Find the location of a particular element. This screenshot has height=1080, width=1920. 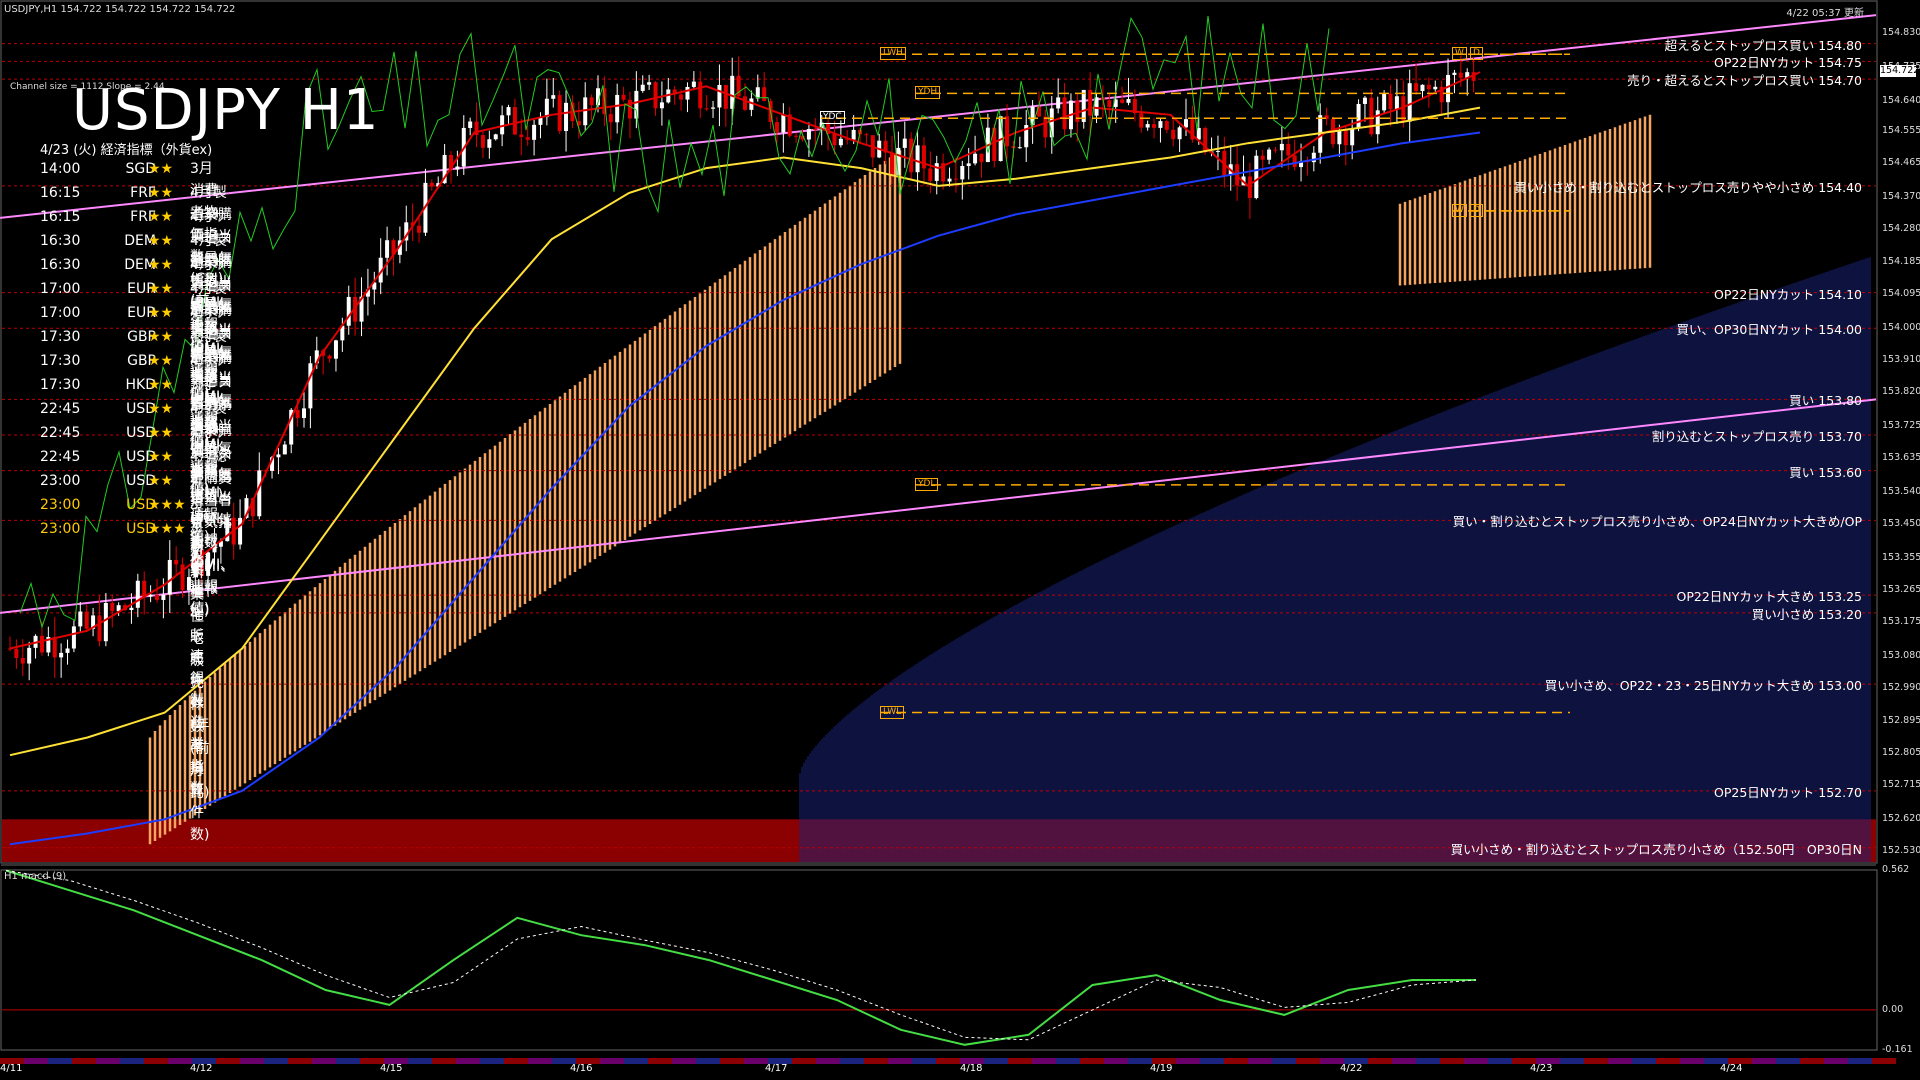

price-tick-label: 153.725 is located at coordinates (1901, 426).